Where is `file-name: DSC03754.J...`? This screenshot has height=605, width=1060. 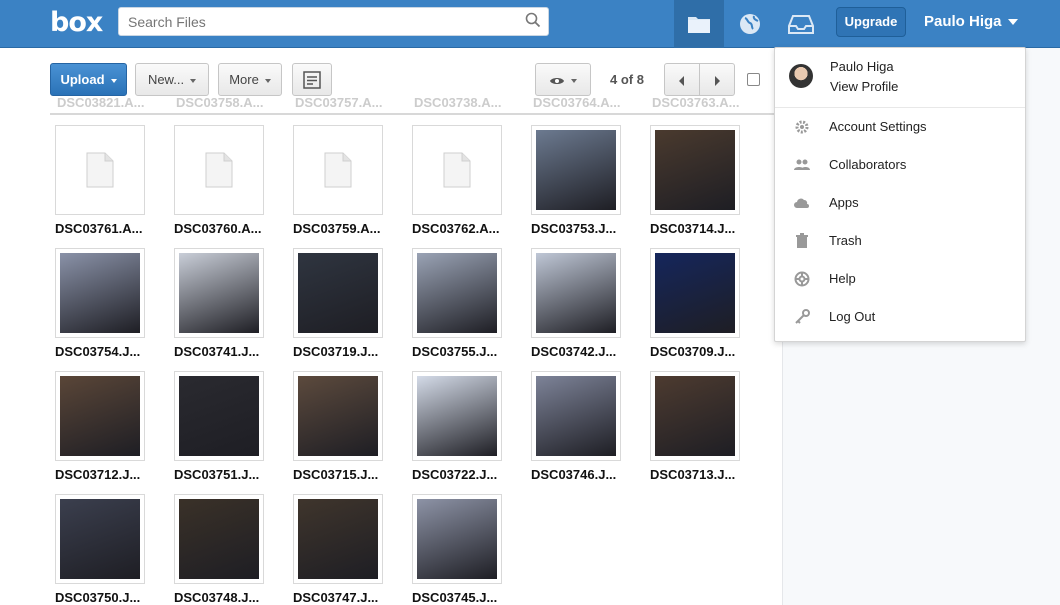 file-name: DSC03754.J... is located at coordinates (100, 351).